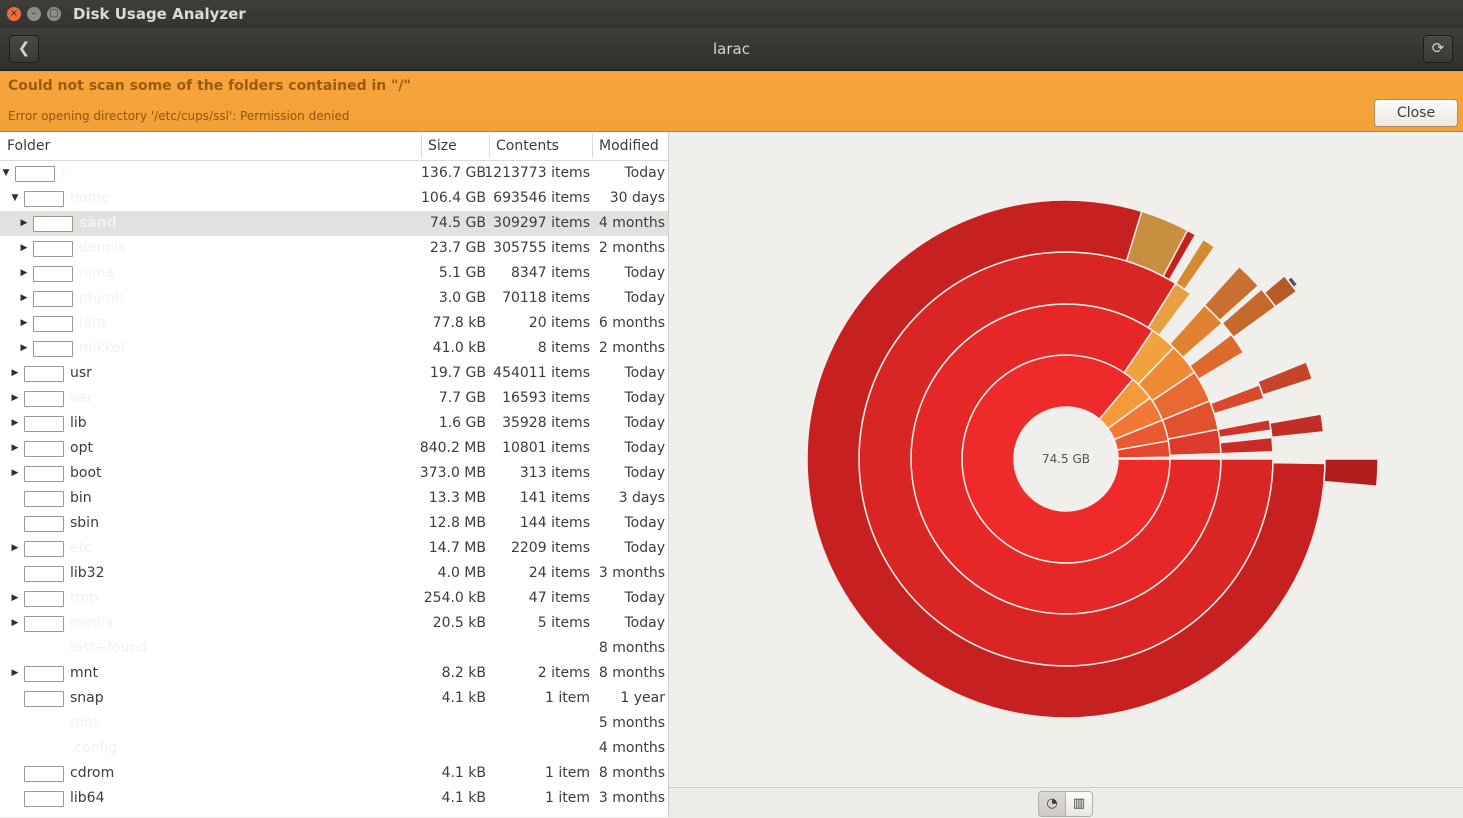 This screenshot has width=1463, height=818. I want to click on tree-row: ▶ mikkel 41.0 kB 8 items 2 months, so click(334, 348).